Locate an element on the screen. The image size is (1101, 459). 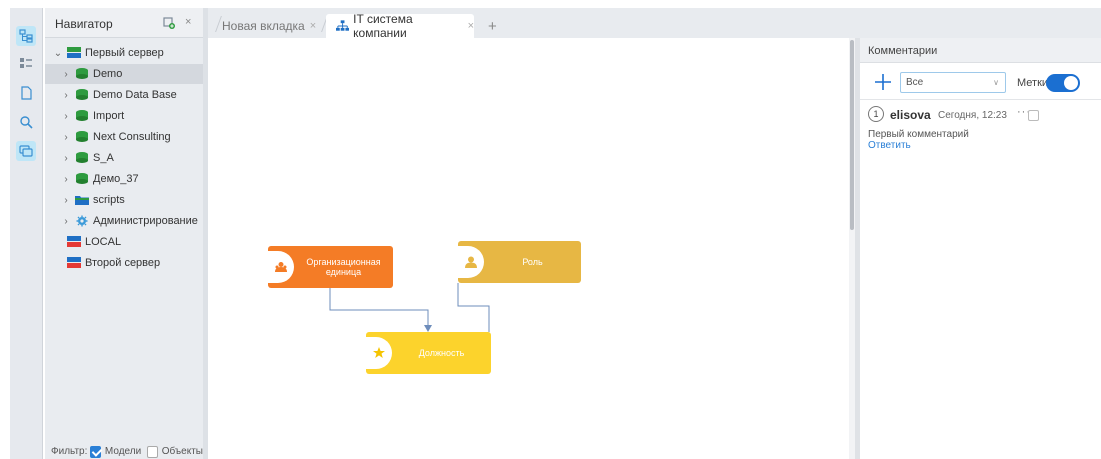
tab-it-system: IT система компании × is located at coordinates (400, 26).